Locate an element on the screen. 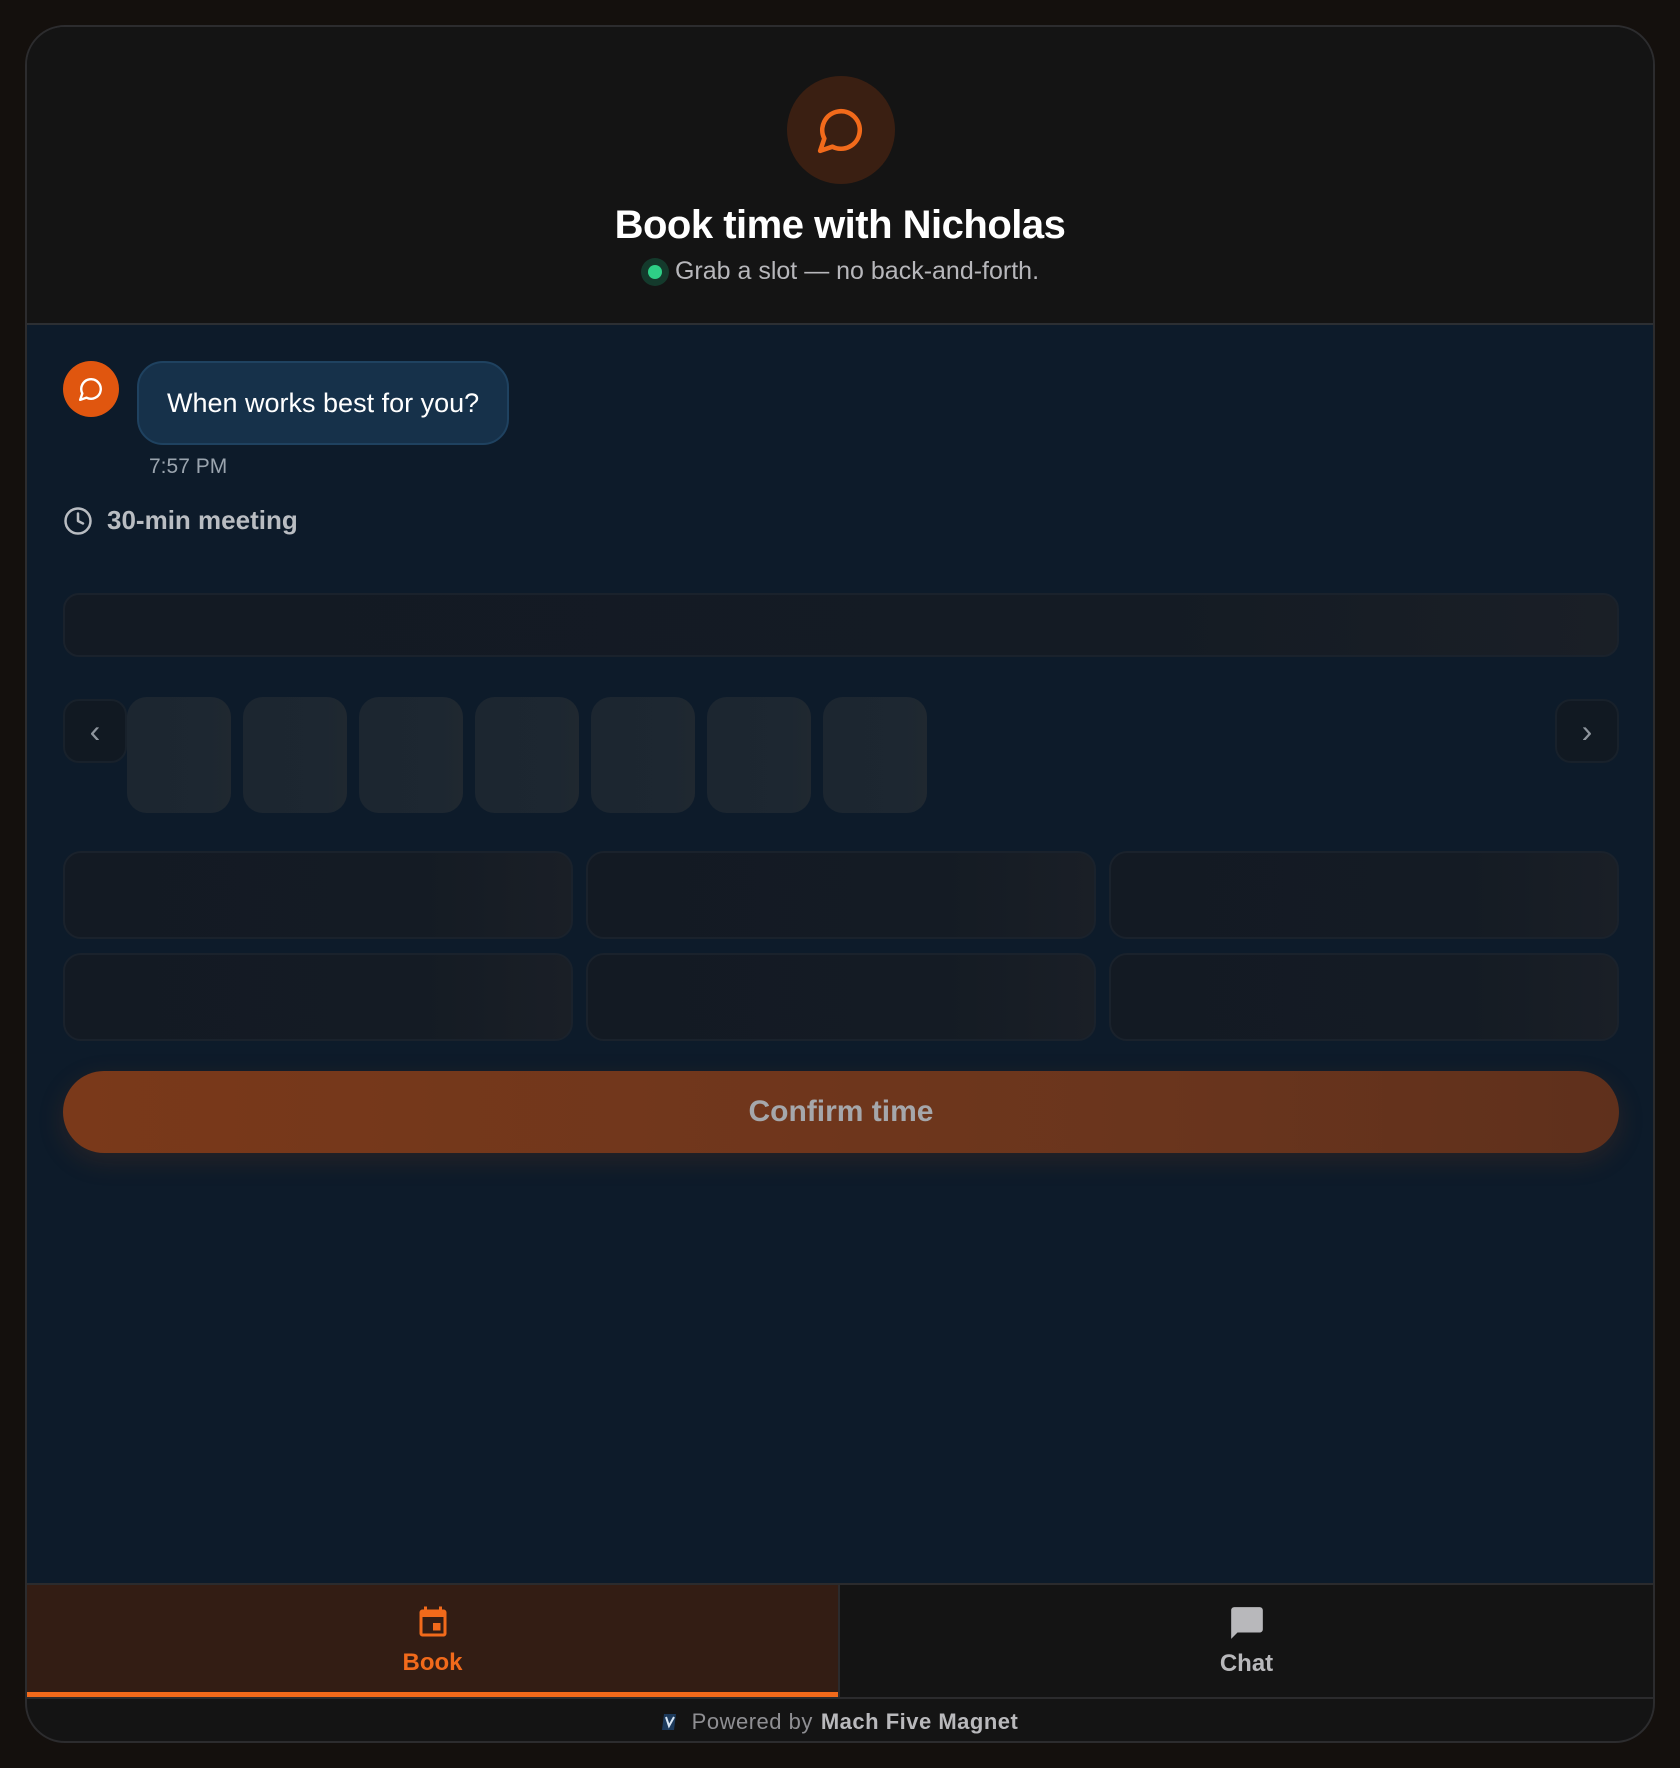  clock-icon is located at coordinates (78, 521).